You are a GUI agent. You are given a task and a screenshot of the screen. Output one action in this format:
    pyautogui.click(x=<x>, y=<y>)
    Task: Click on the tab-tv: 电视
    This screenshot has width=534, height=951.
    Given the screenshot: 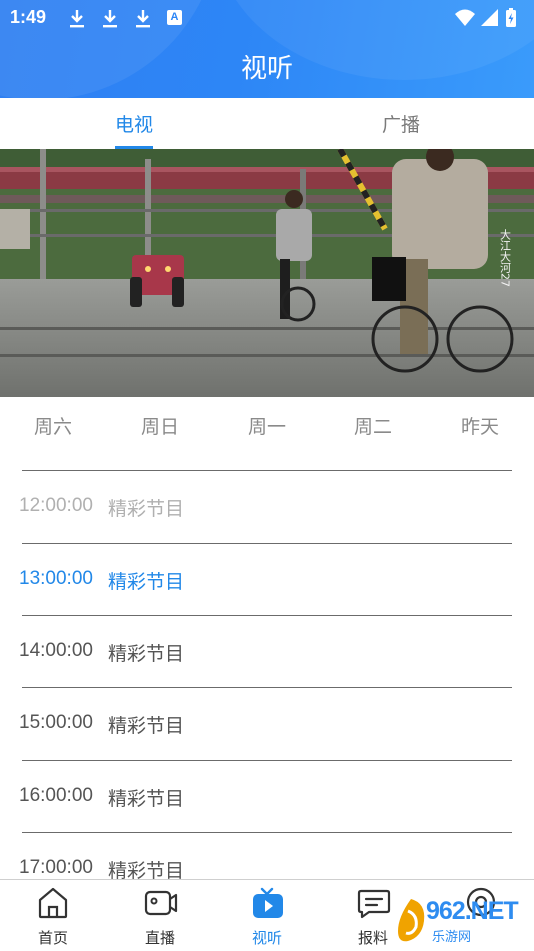 What is the action you would take?
    pyautogui.click(x=134, y=123)
    